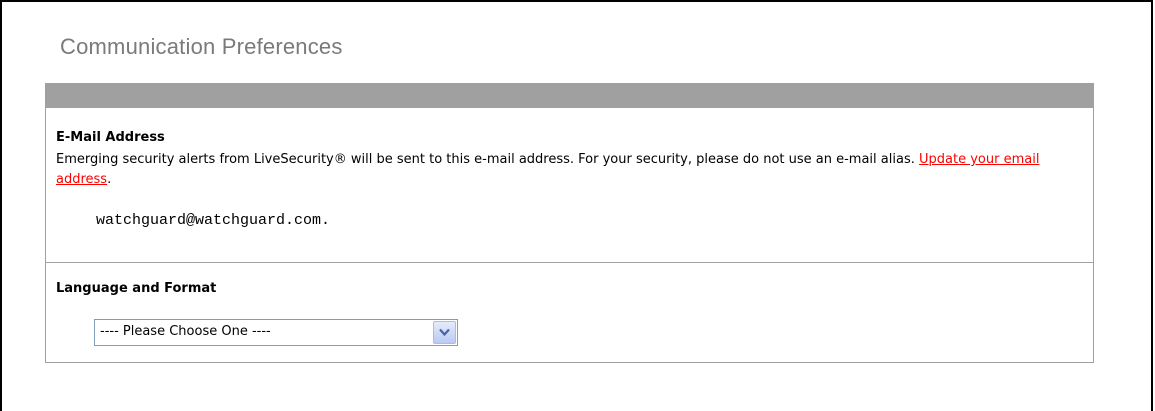 This screenshot has width=1155, height=411. I want to click on language-section-heading: Language and Format, so click(136, 288).